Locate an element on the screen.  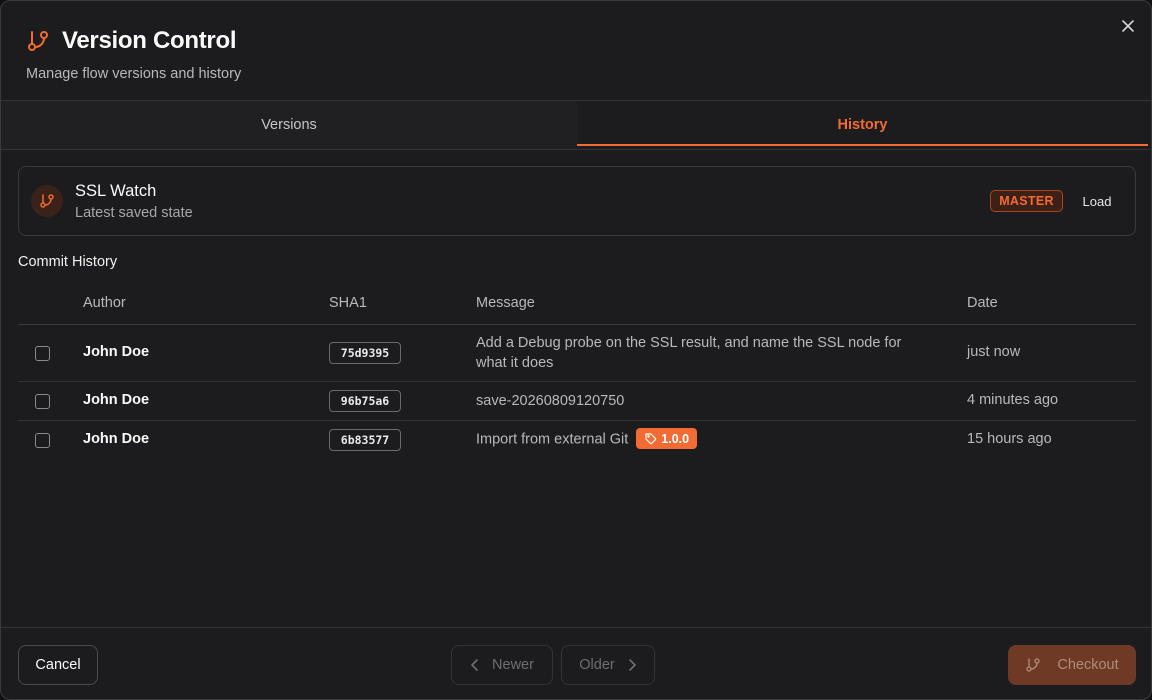
version-tag-badge: 1.0.0 is located at coordinates (667, 438).